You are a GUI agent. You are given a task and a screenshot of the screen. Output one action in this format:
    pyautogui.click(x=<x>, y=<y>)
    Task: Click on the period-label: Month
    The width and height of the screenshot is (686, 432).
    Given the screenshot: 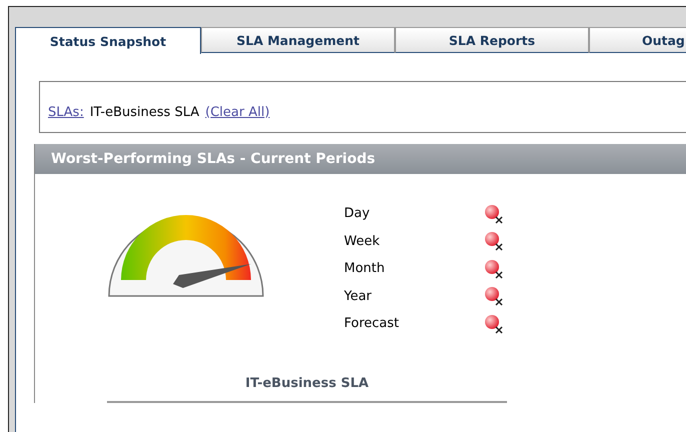 What is the action you would take?
    pyautogui.click(x=365, y=268)
    